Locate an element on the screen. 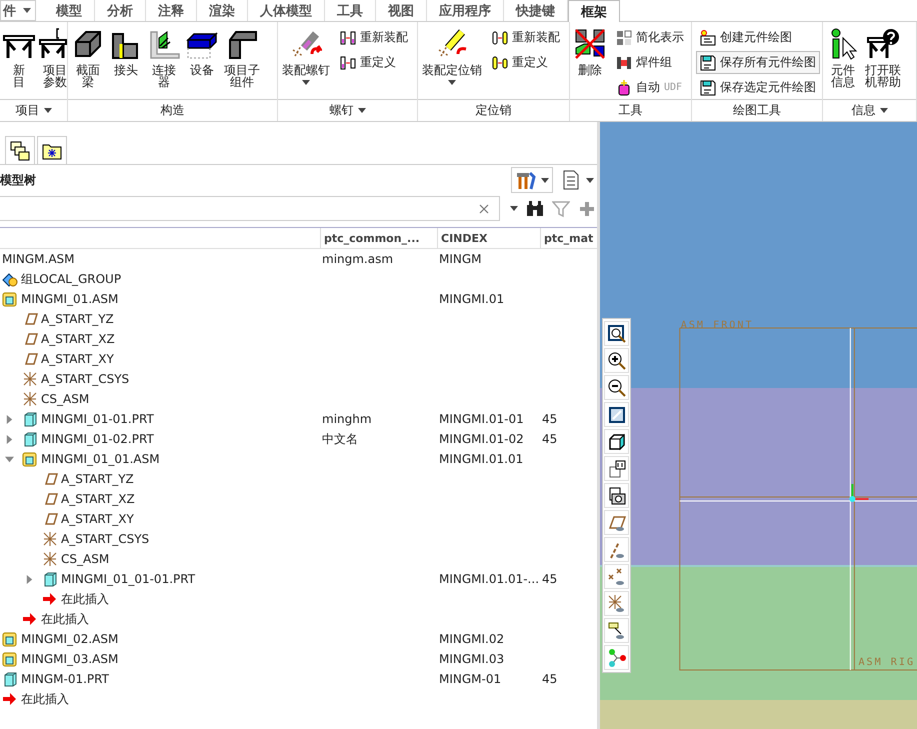 This screenshot has height=729, width=917. tree-item-label: MINGM-01.PRT is located at coordinates (65, 679).